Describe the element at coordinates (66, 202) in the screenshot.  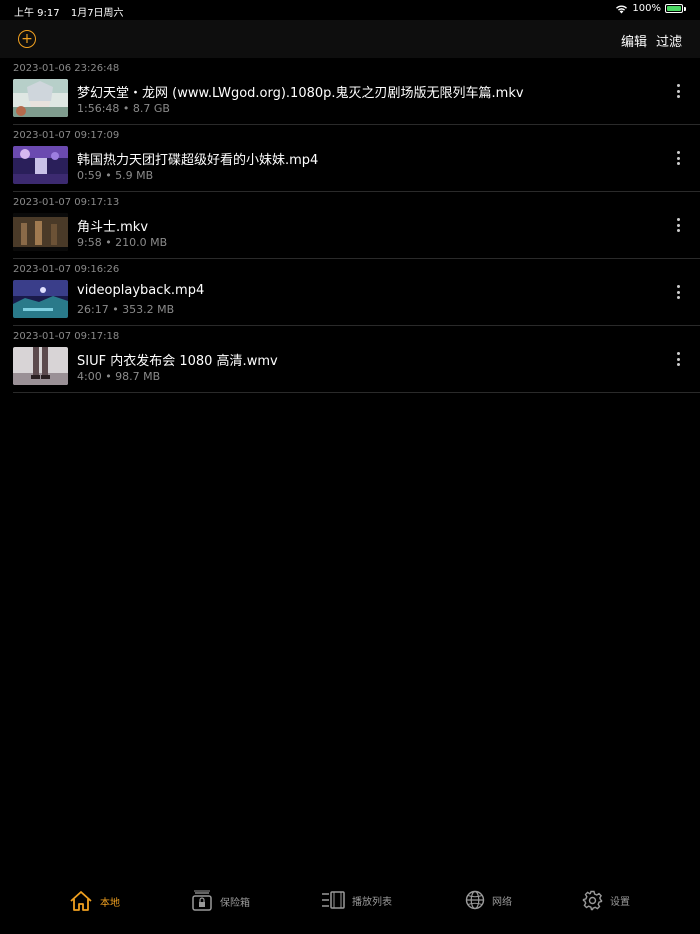
I see `item-date: 2023-01-07 09:17:13` at that location.